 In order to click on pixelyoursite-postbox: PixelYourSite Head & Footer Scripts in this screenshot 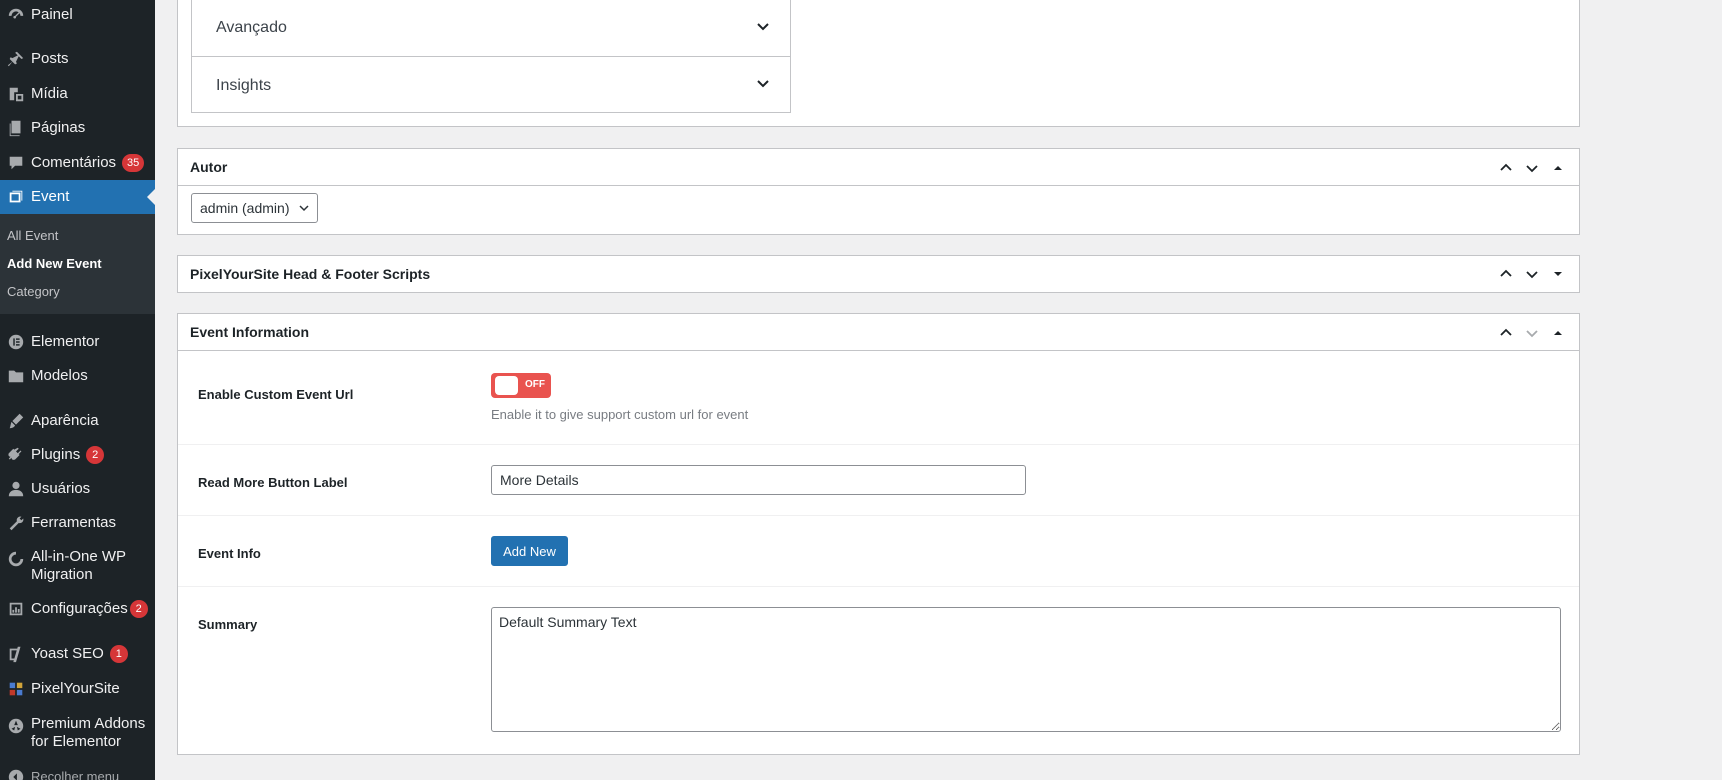, I will do `click(878, 274)`.